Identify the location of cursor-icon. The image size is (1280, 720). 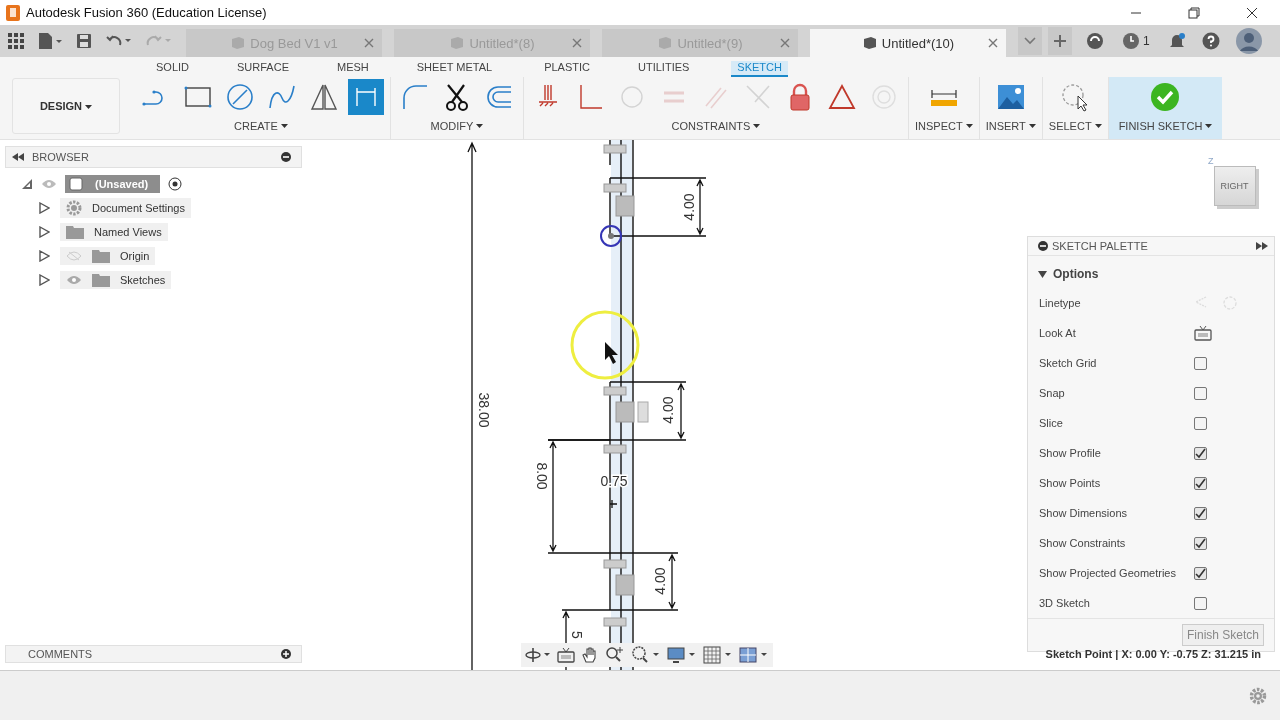
(611, 353).